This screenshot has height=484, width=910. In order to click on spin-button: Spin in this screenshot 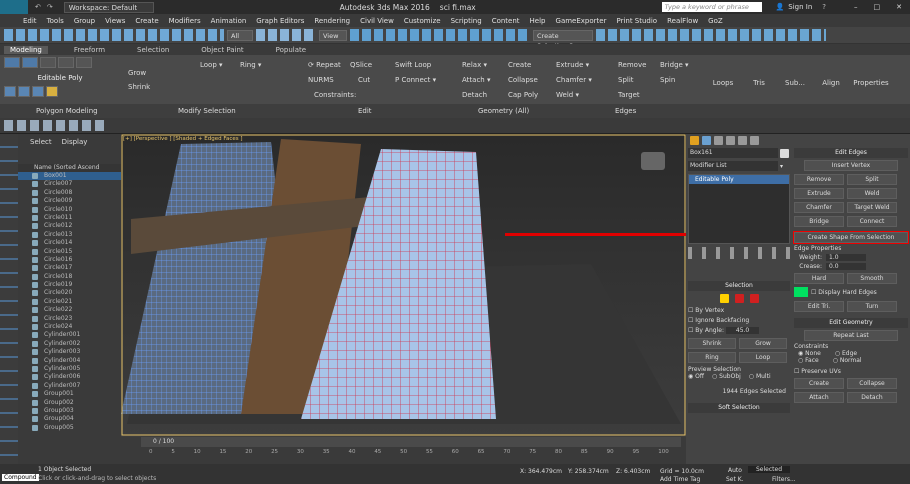, I will do `click(667, 80)`.